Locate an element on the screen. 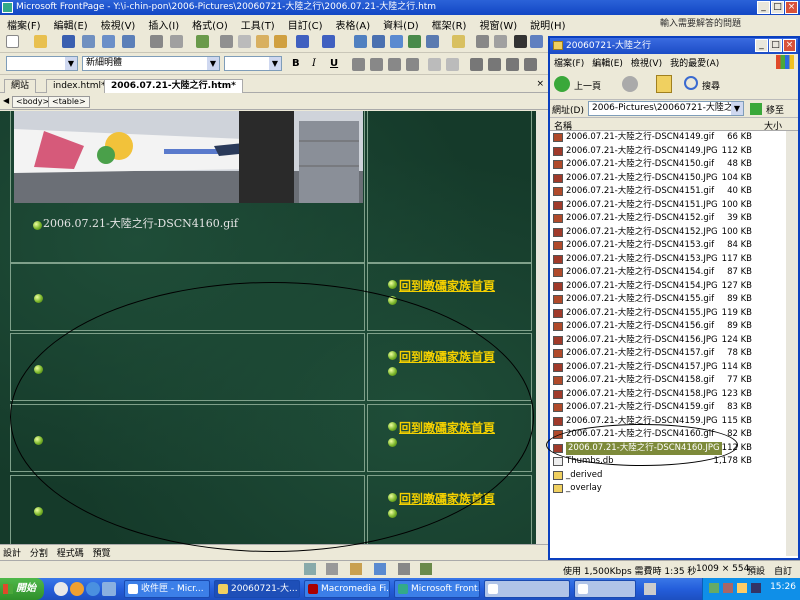 The width and height of the screenshot is (800, 600). view-design-tab: 設計 is located at coordinates (12, 552).